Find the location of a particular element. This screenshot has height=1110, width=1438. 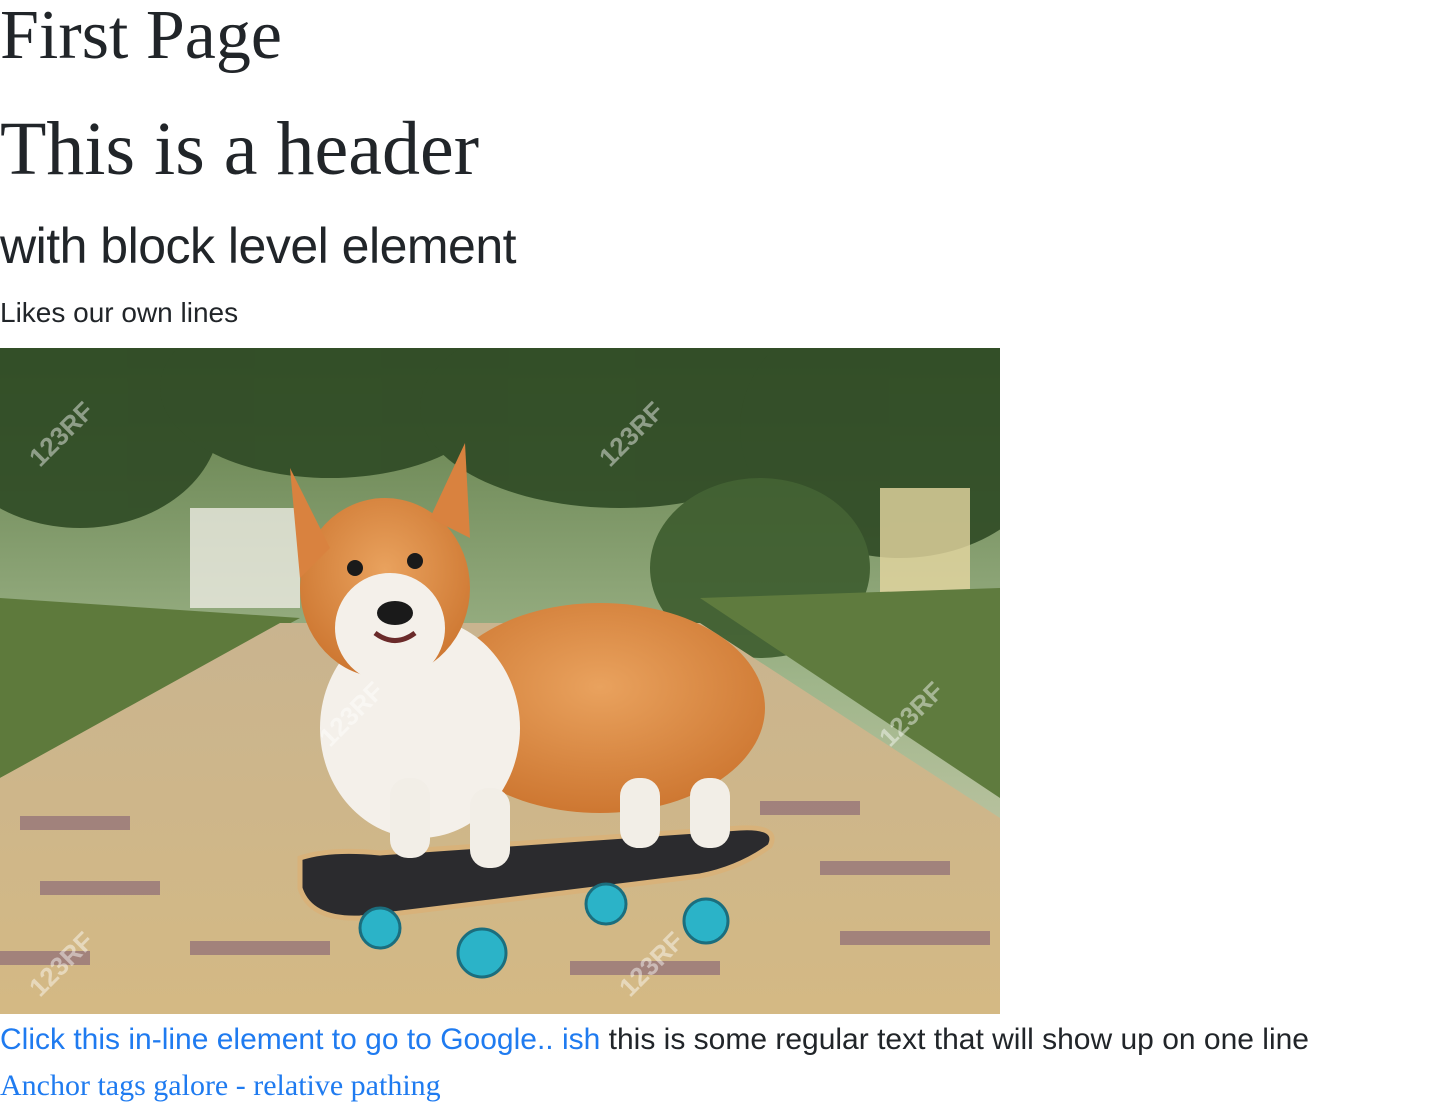

anchor-line: Anchor tags galore - relative pathing is located at coordinates (220, 1086).